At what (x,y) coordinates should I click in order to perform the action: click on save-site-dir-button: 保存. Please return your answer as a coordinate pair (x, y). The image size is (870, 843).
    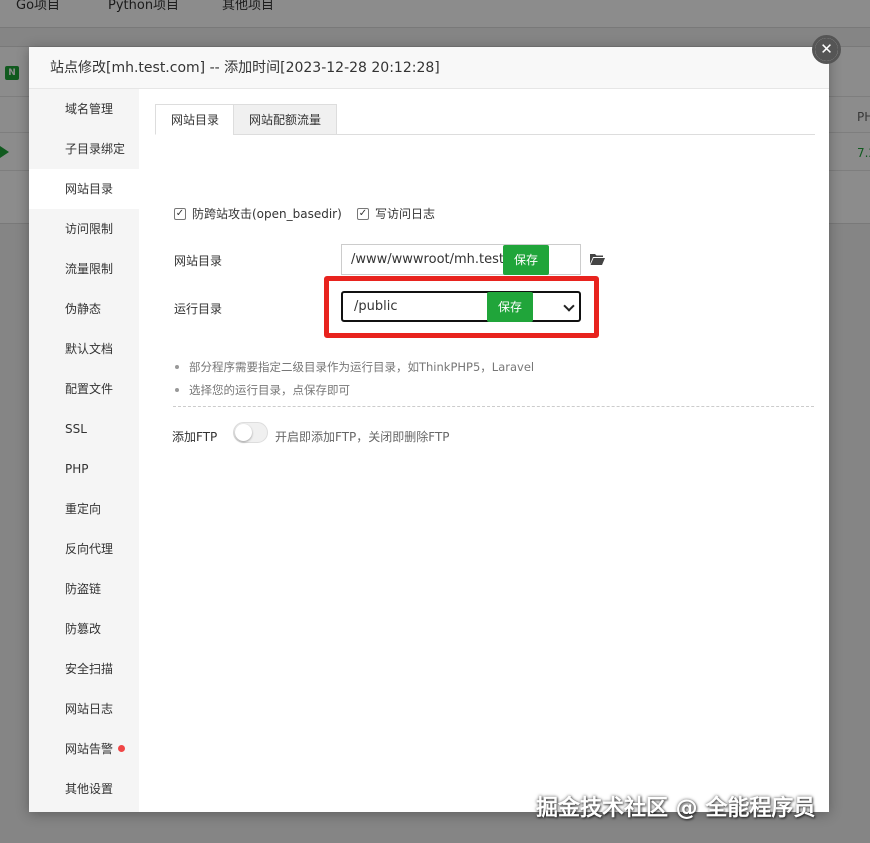
    Looking at the image, I should click on (526, 260).